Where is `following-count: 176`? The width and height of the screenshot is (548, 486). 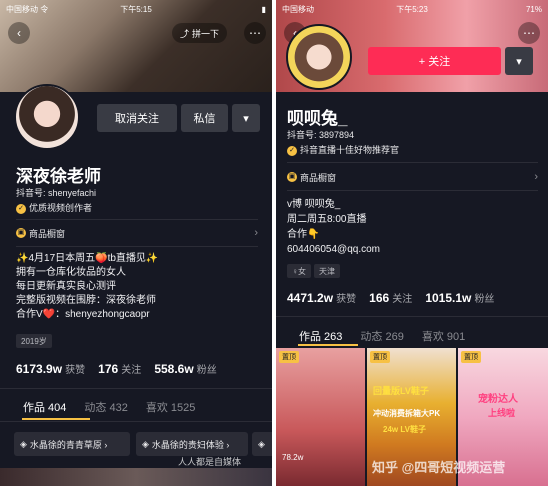
following-count: 176 is located at coordinates (108, 369).